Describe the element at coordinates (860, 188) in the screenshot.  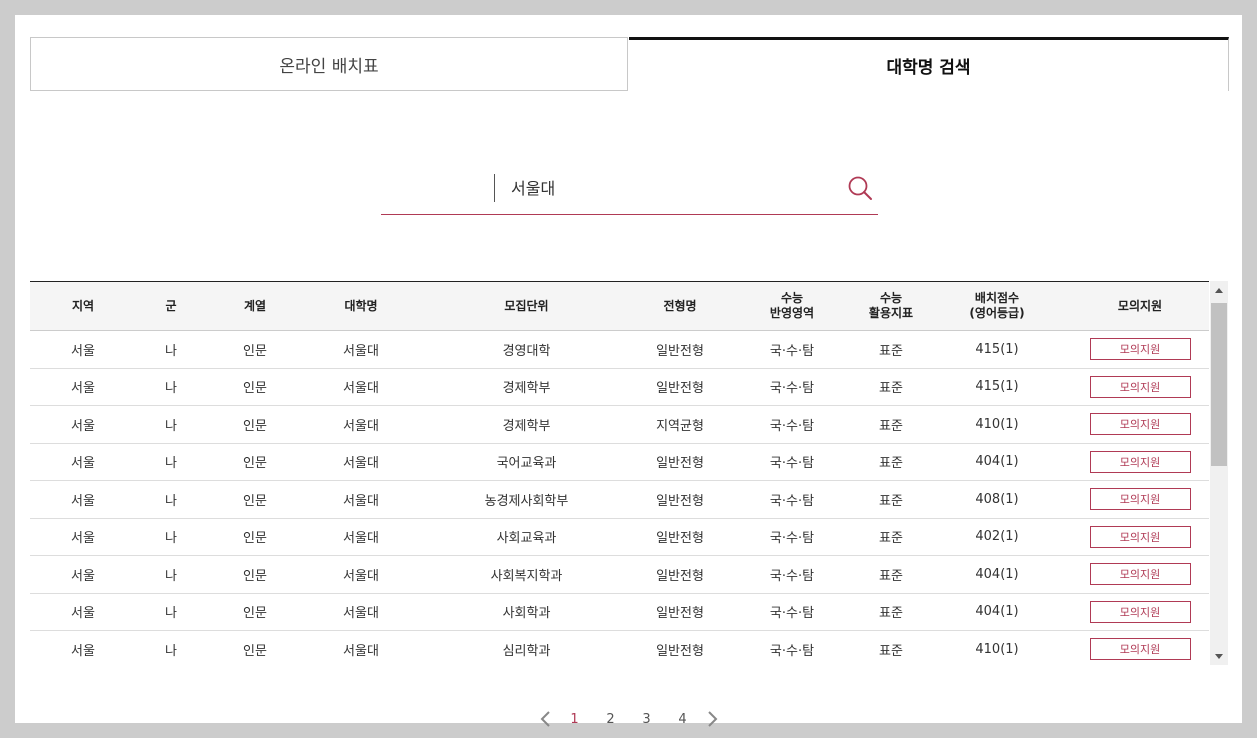
I see `search-button` at that location.